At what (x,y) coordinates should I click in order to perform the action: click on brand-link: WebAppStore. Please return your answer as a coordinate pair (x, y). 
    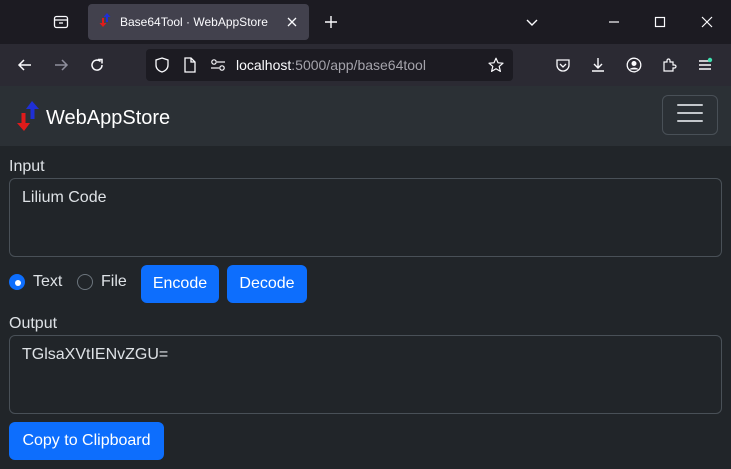
    Looking at the image, I should click on (92, 118).